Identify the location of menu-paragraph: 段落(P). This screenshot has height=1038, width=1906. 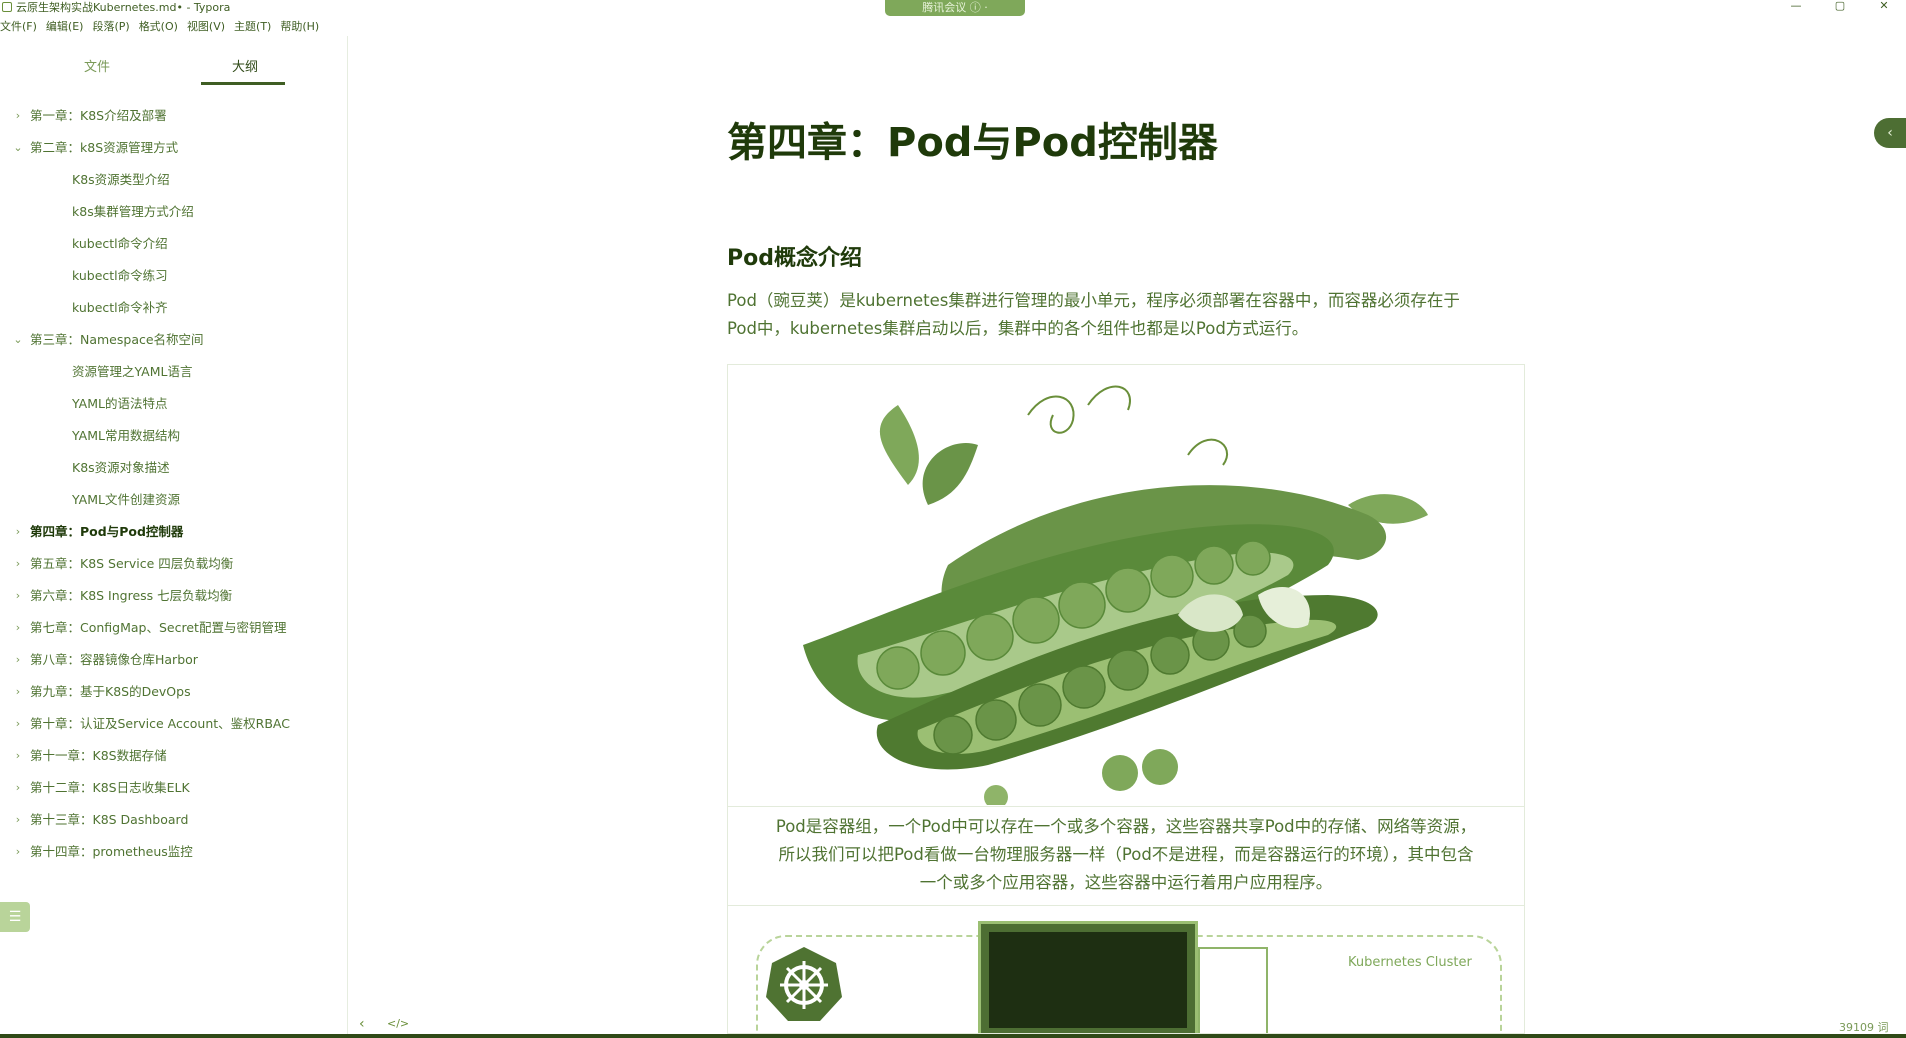
(110, 27).